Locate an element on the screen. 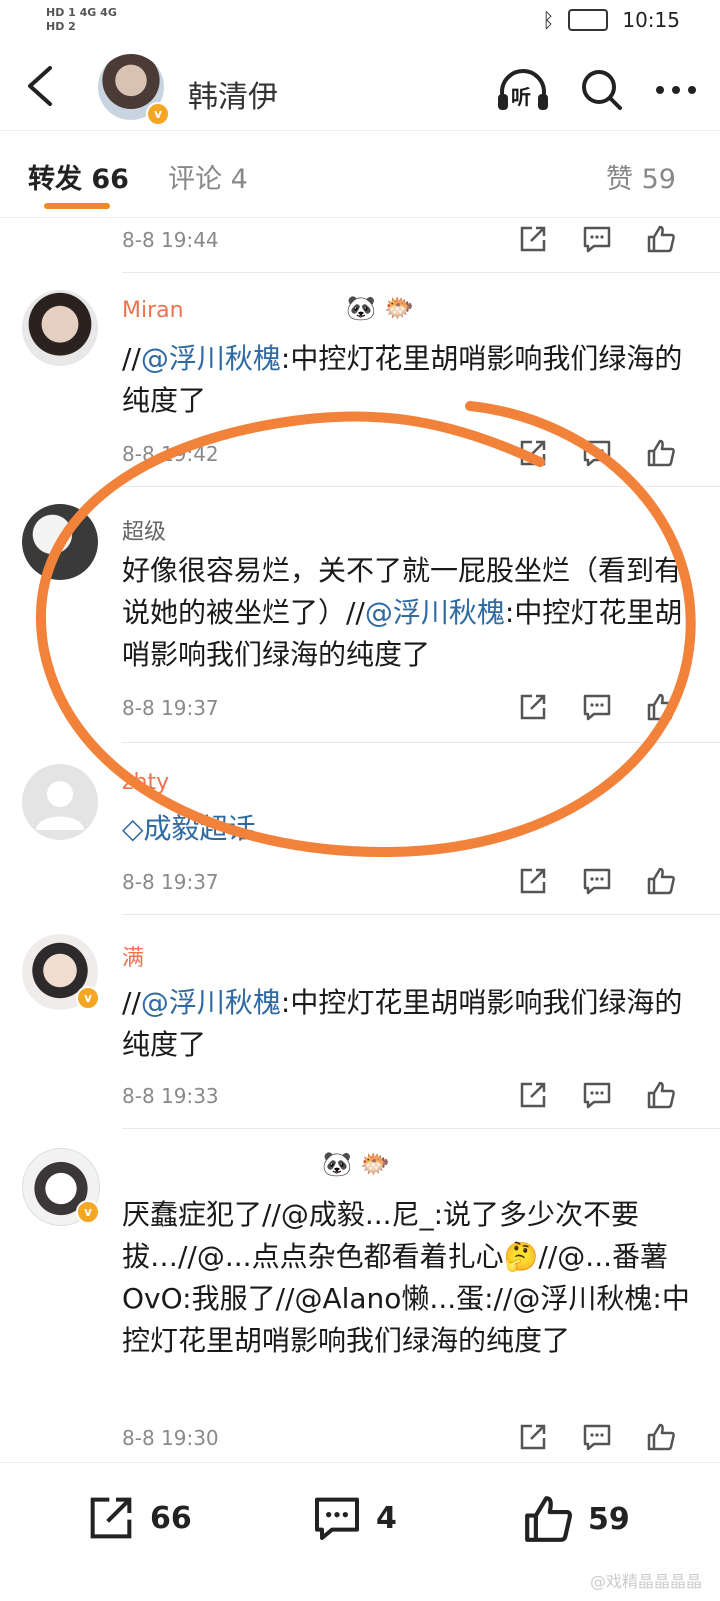  repost-count: 66 is located at coordinates (171, 1518).